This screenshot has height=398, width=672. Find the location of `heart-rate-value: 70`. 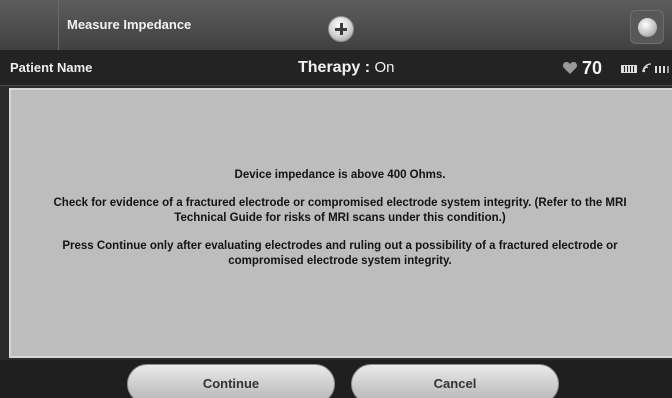

heart-rate-value: 70 is located at coordinates (592, 68).